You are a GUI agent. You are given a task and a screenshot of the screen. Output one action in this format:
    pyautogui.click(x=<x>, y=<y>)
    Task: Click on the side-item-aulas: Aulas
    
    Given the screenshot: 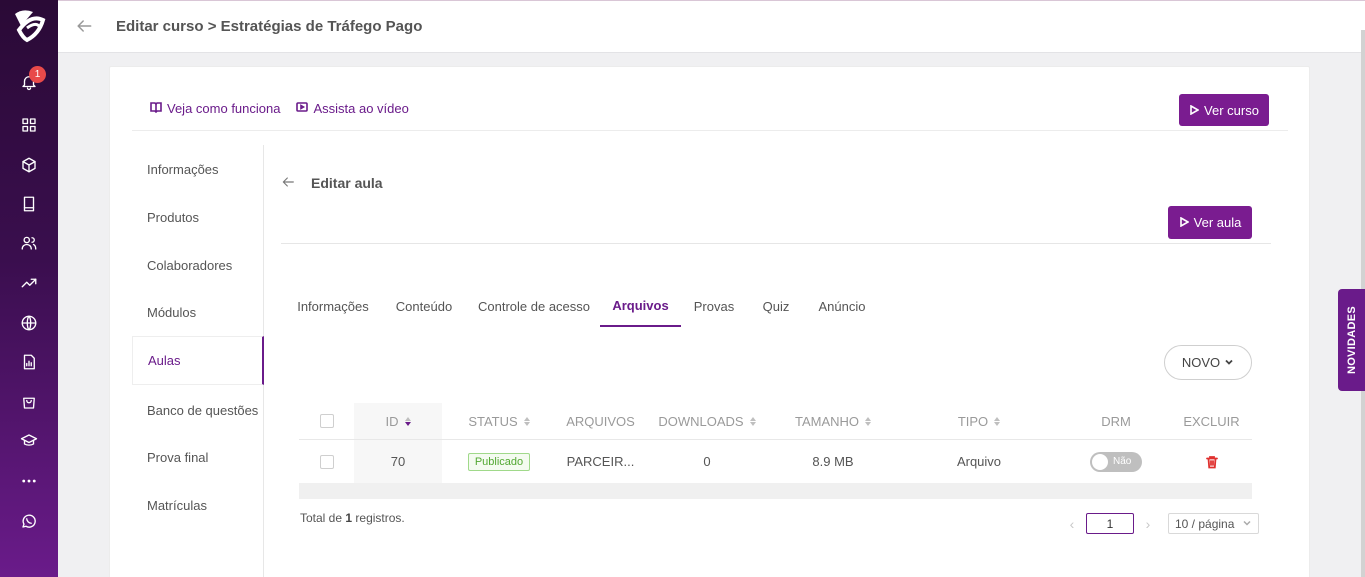 What is the action you would take?
    pyautogui.click(x=198, y=360)
    